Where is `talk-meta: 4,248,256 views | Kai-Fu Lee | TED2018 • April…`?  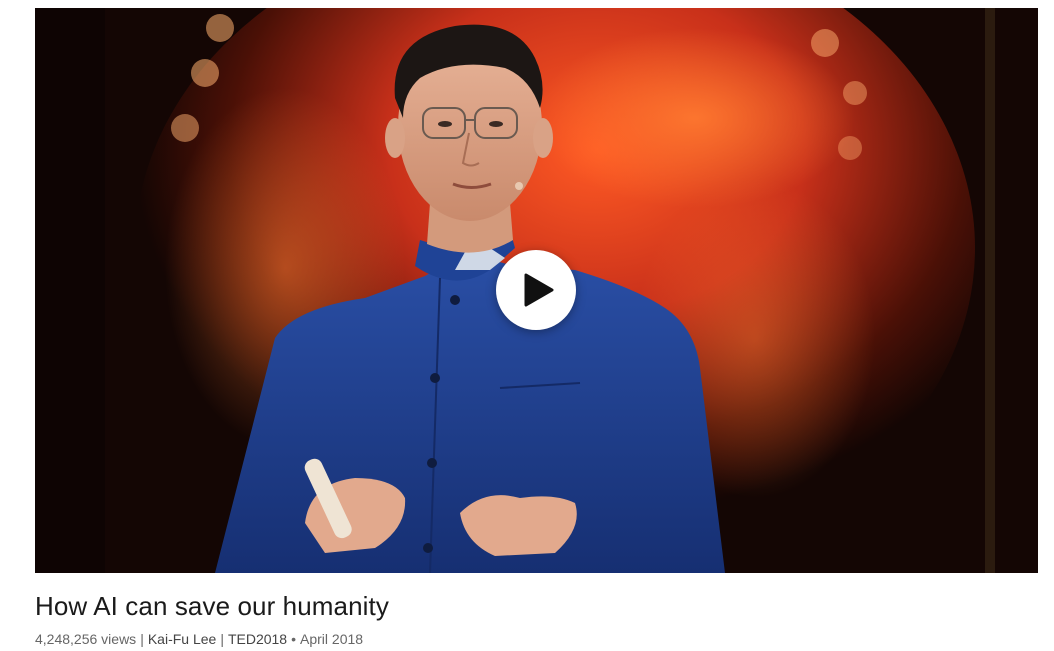
talk-meta: 4,248,256 views | Kai-Fu Lee | TED2018 • April… is located at coordinates (536, 639).